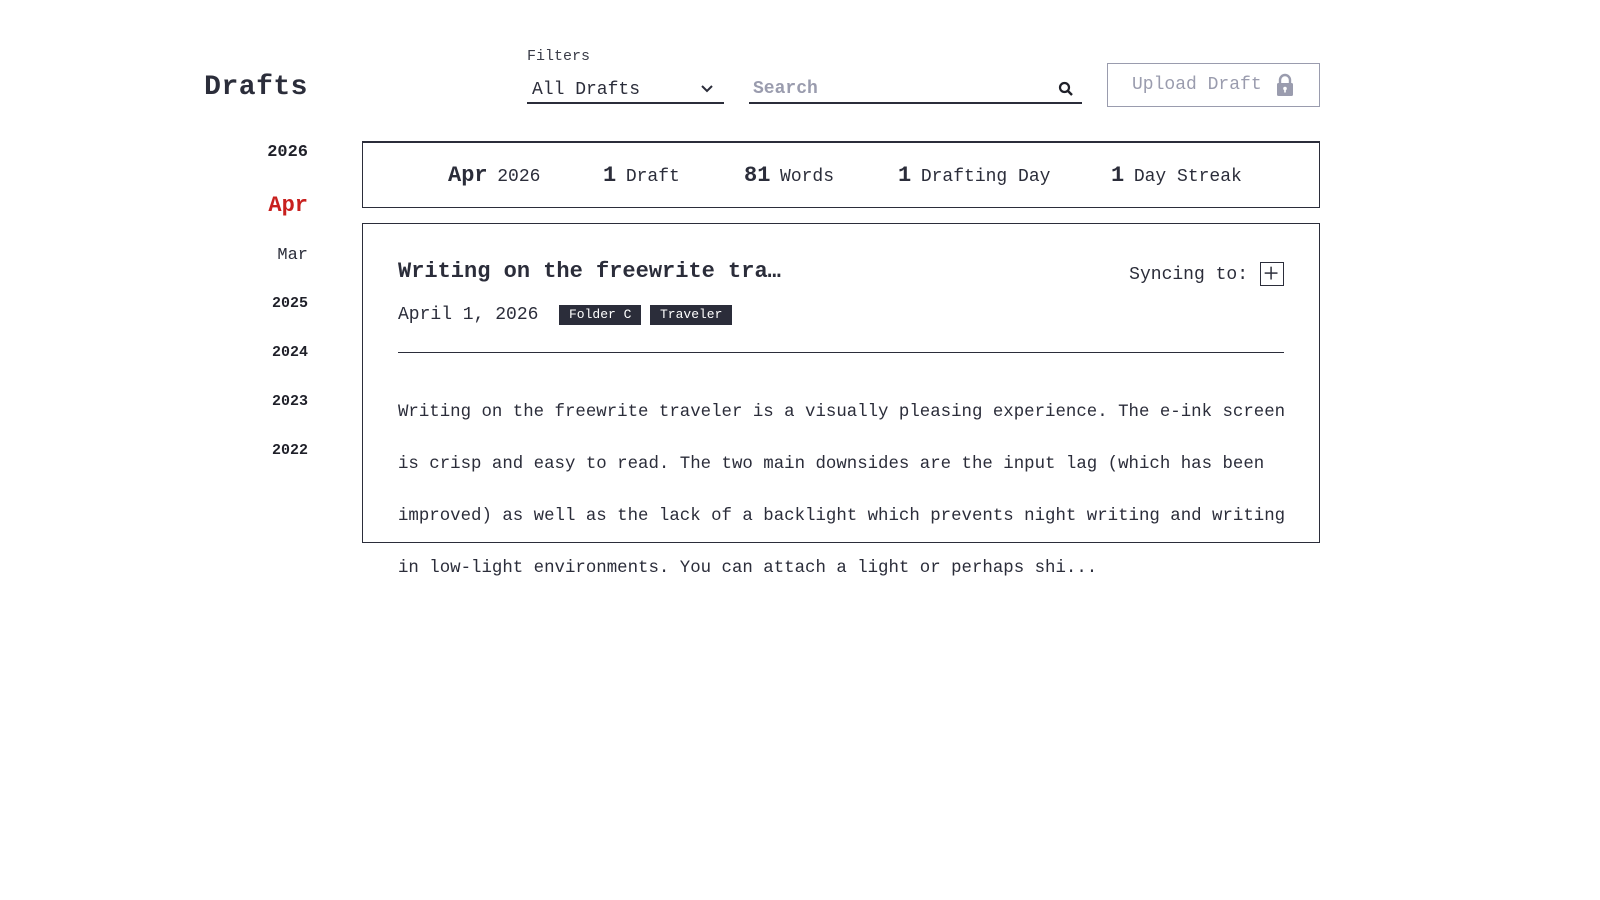  I want to click on tag-device: Traveler, so click(691, 315).